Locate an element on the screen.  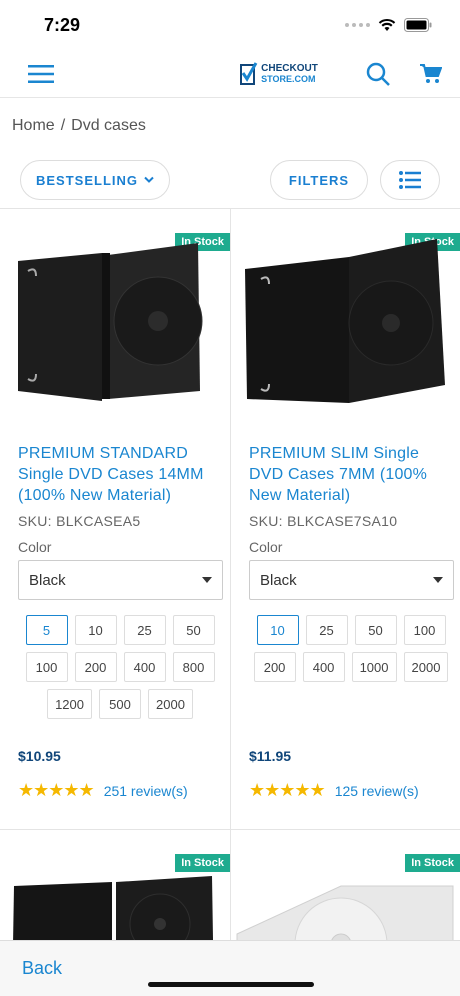
quantity-option: 1000 is located at coordinates (374, 667).